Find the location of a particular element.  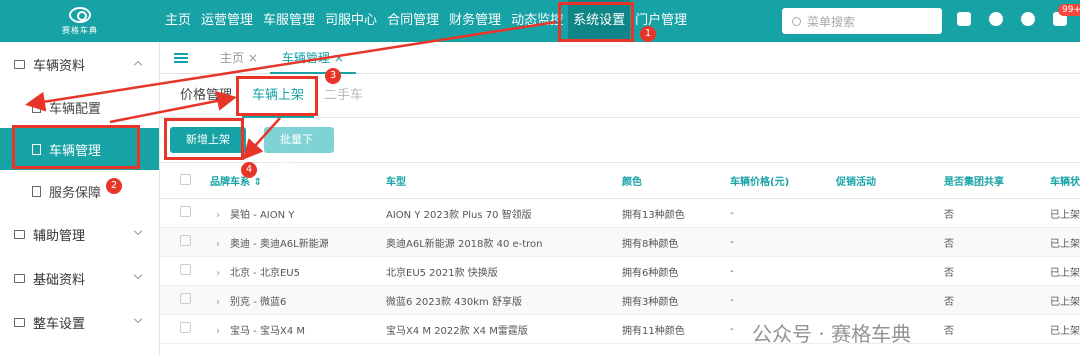

toolbar: 新增上架 批量下架 is located at coordinates (620, 145).